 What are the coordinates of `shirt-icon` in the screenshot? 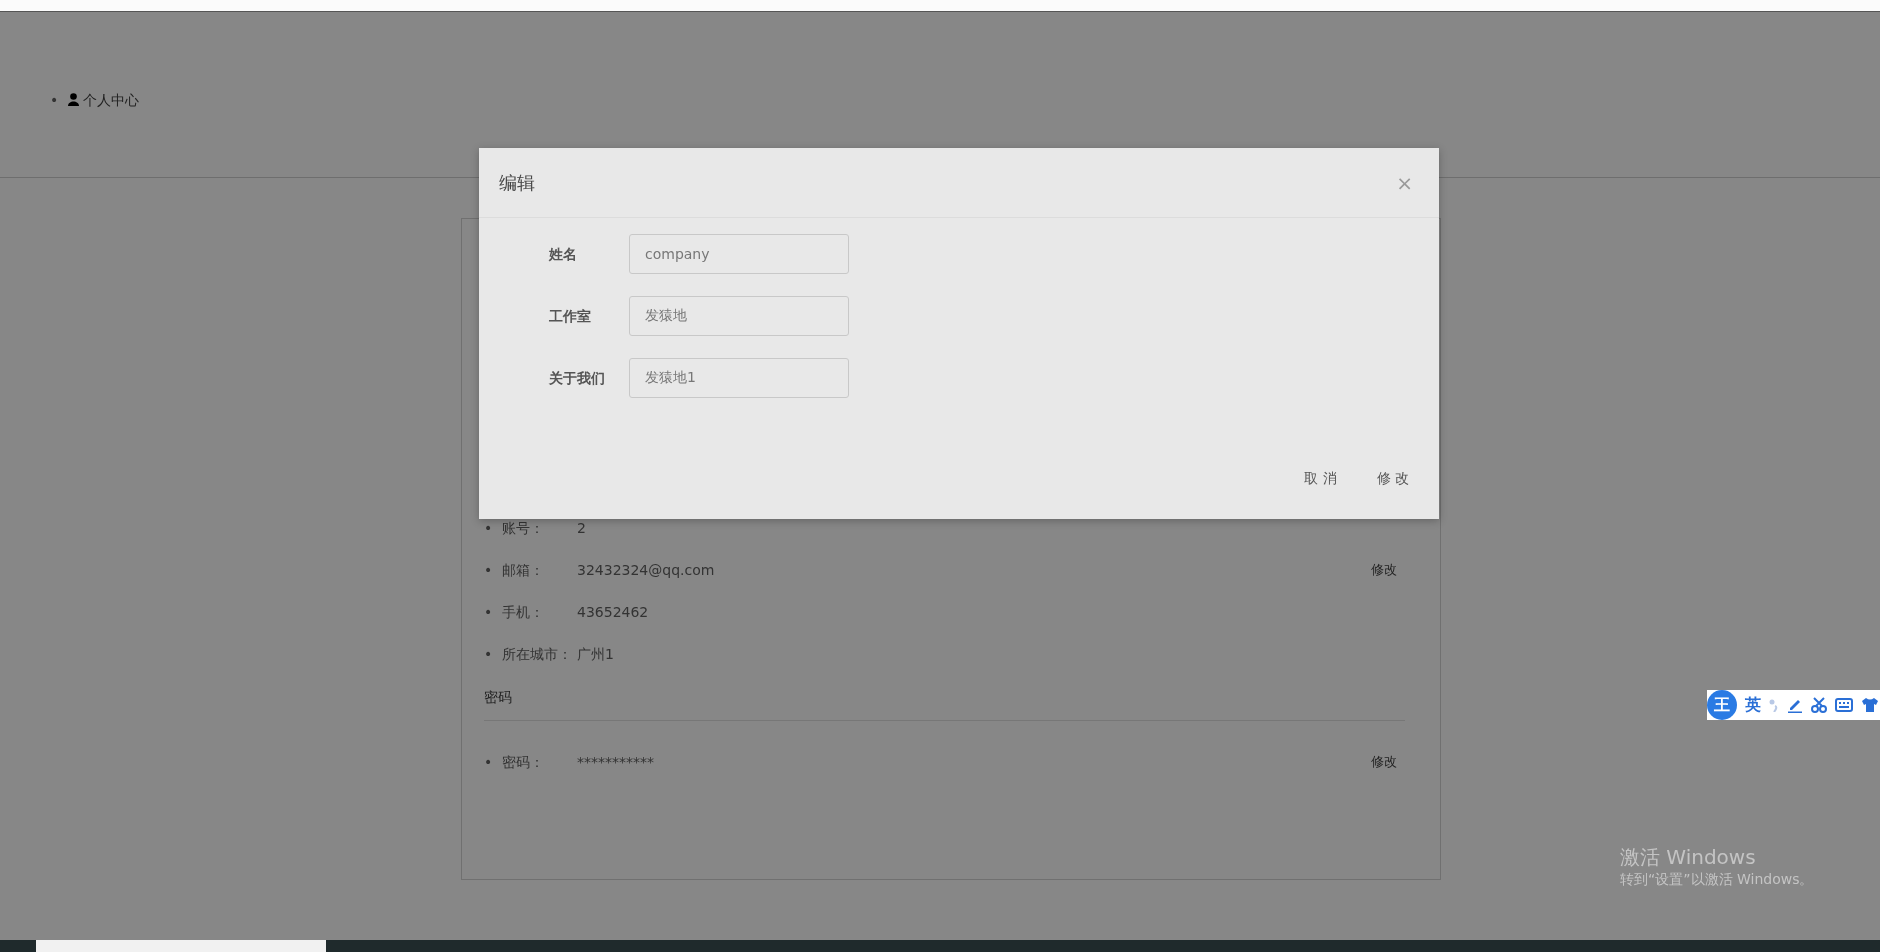 It's located at (1870, 705).